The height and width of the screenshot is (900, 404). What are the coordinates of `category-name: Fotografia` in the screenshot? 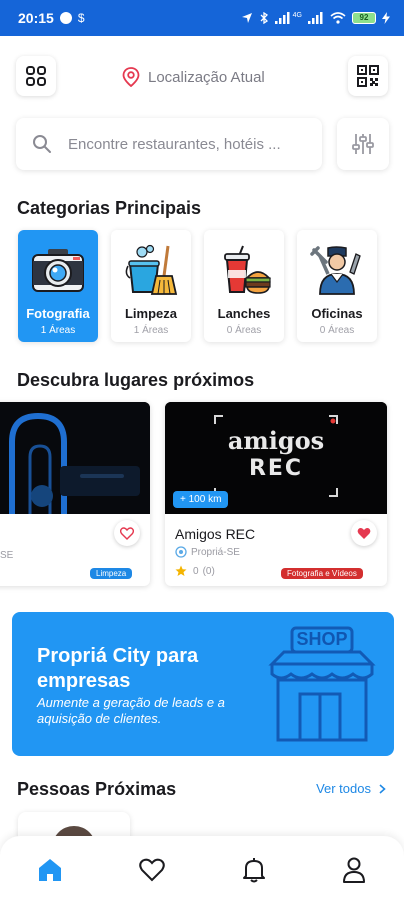 It's located at (58, 313).